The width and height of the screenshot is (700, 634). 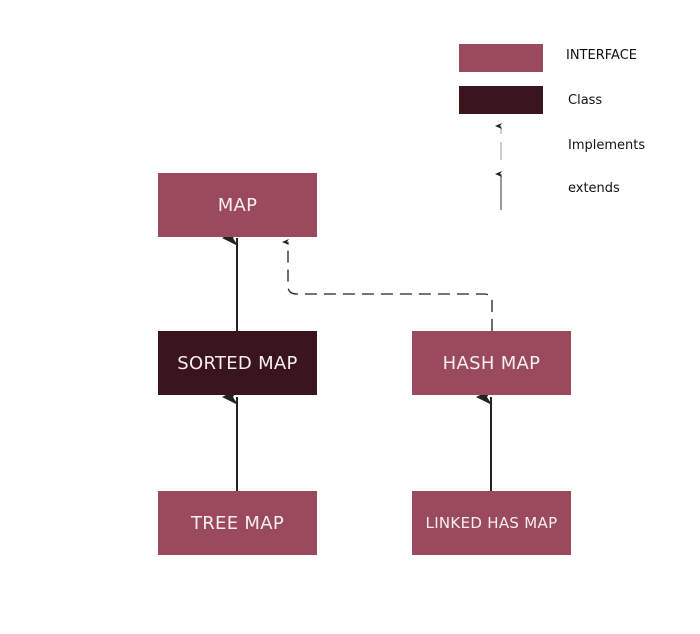 What do you see at coordinates (387, 285) in the screenshot?
I see `implements-arrow-hashmap-to-map` at bounding box center [387, 285].